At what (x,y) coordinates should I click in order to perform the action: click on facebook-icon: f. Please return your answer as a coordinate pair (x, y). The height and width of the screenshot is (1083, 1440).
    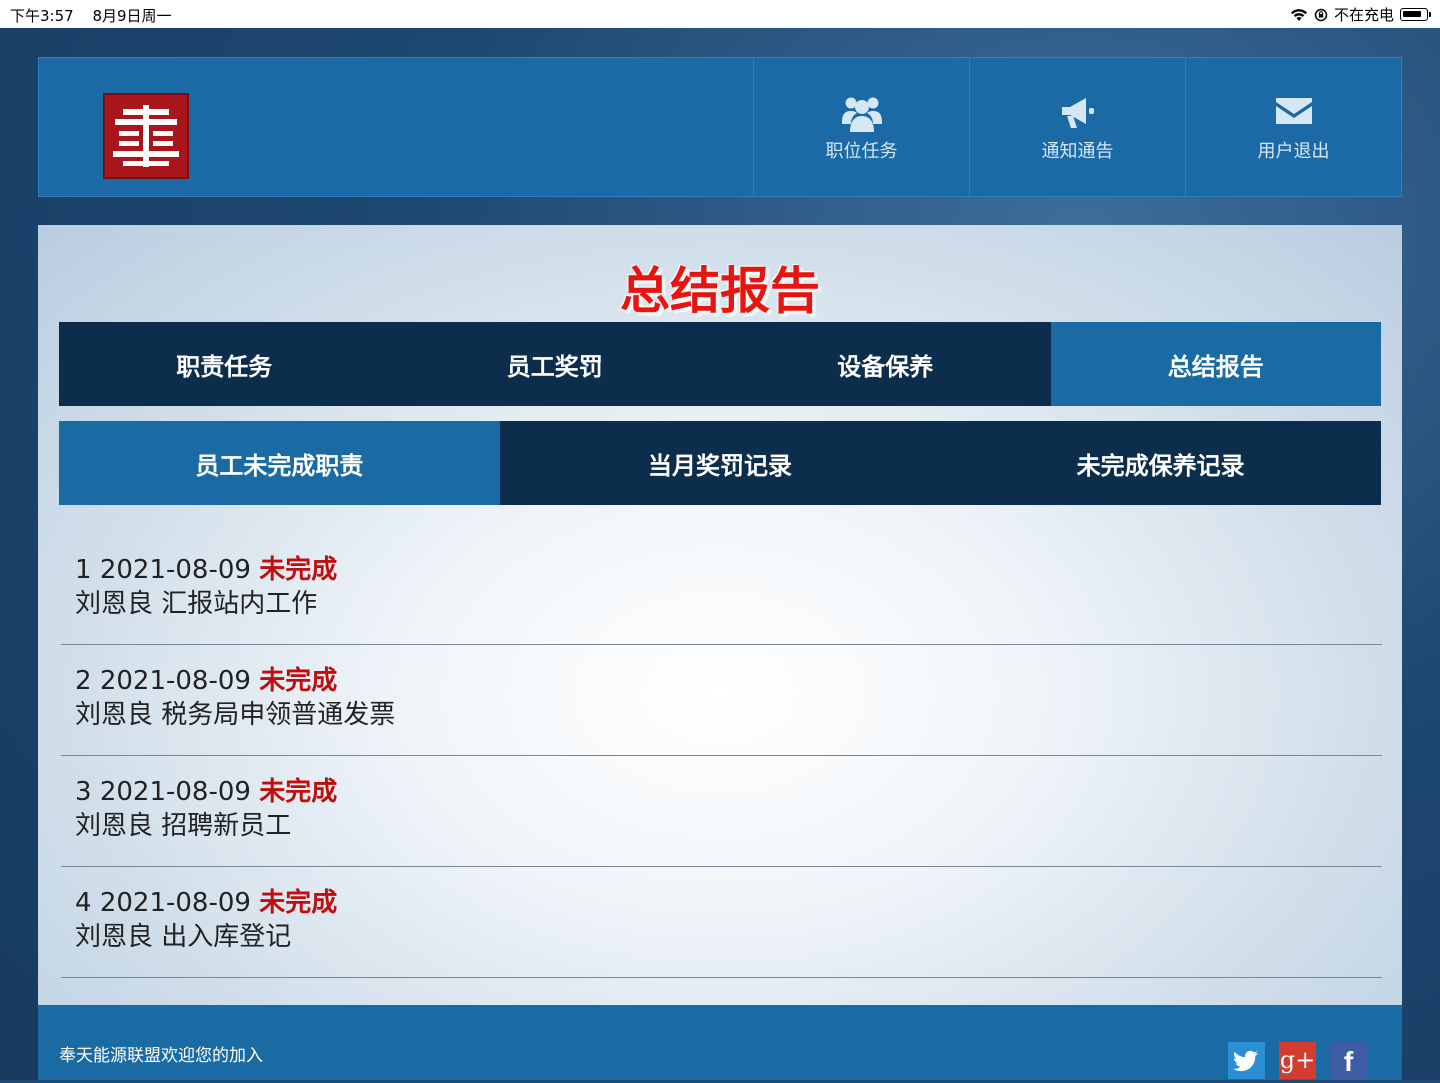
    Looking at the image, I should click on (1348, 1060).